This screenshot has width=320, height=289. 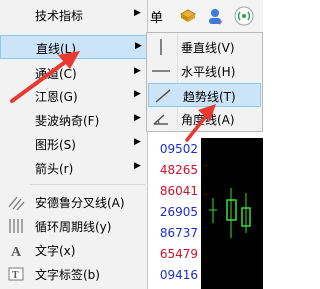 I want to click on menu-item-fibonacci: 斐波纳奇(F) ▶, so click(x=73, y=120).